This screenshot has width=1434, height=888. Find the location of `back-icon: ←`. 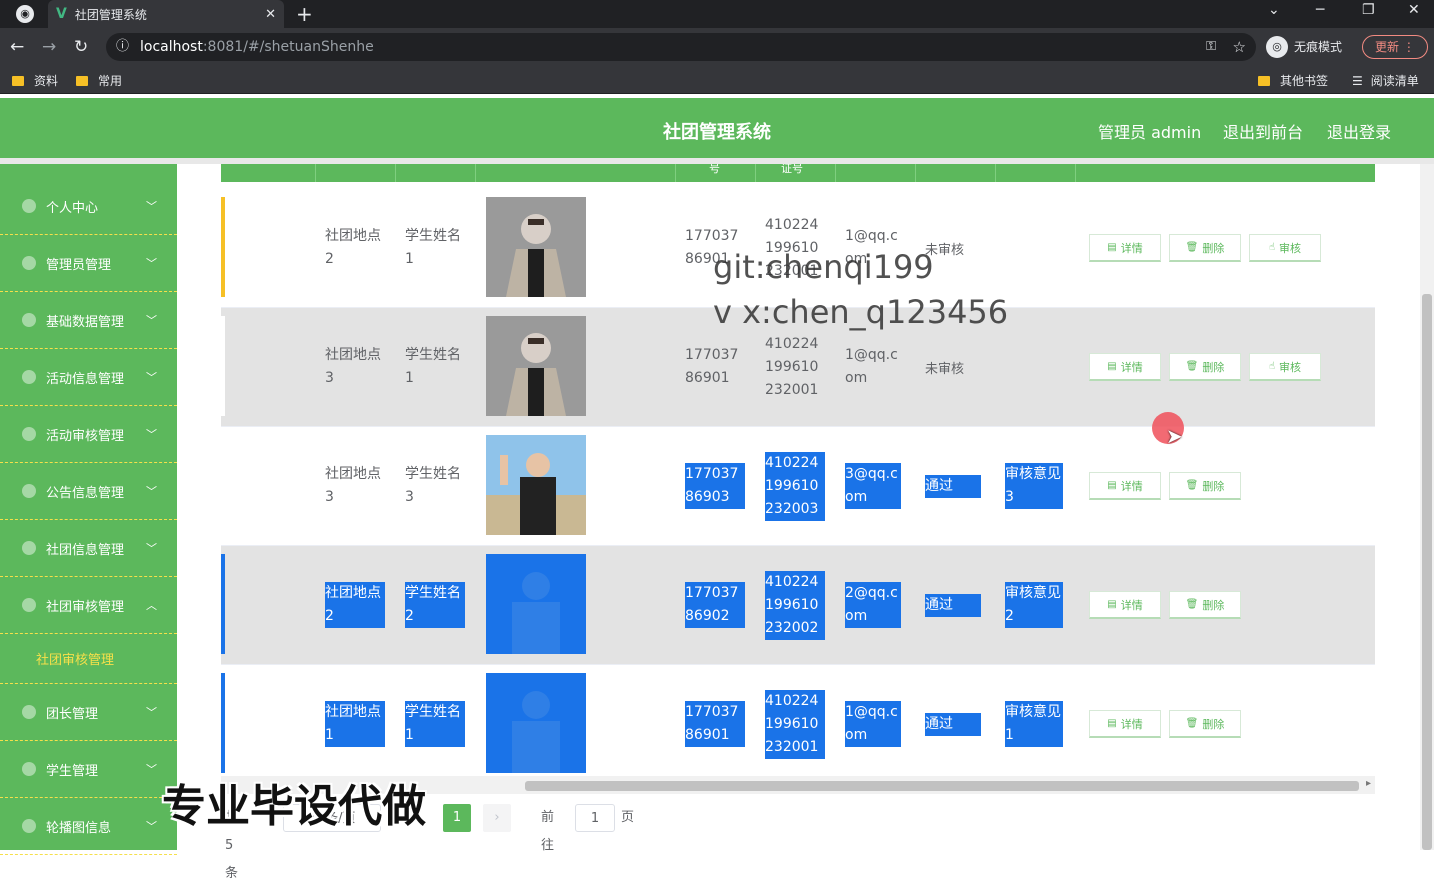

back-icon: ← is located at coordinates (17, 47).